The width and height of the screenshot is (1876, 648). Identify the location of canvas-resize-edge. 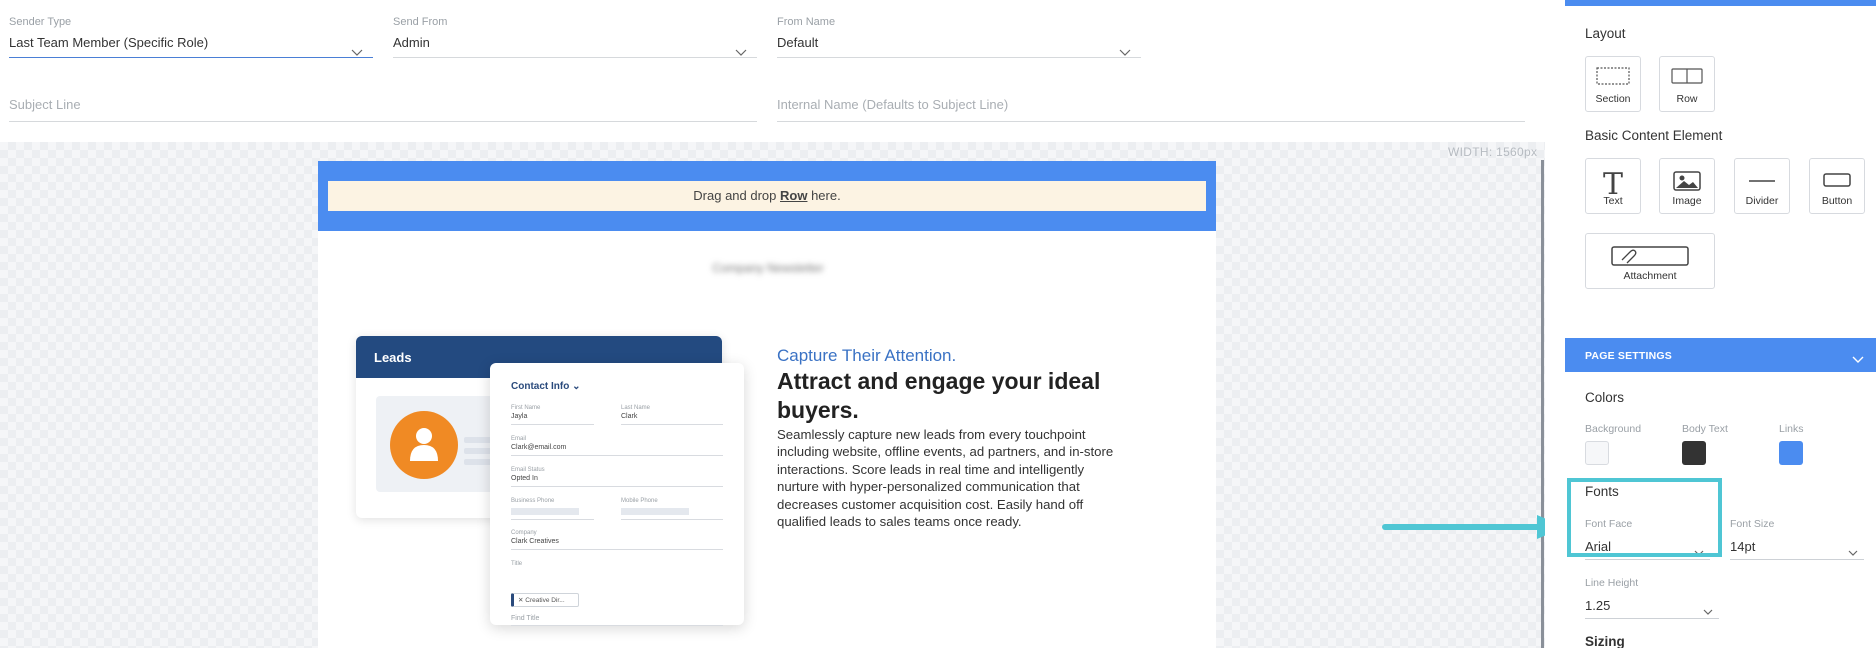
(1542, 404).